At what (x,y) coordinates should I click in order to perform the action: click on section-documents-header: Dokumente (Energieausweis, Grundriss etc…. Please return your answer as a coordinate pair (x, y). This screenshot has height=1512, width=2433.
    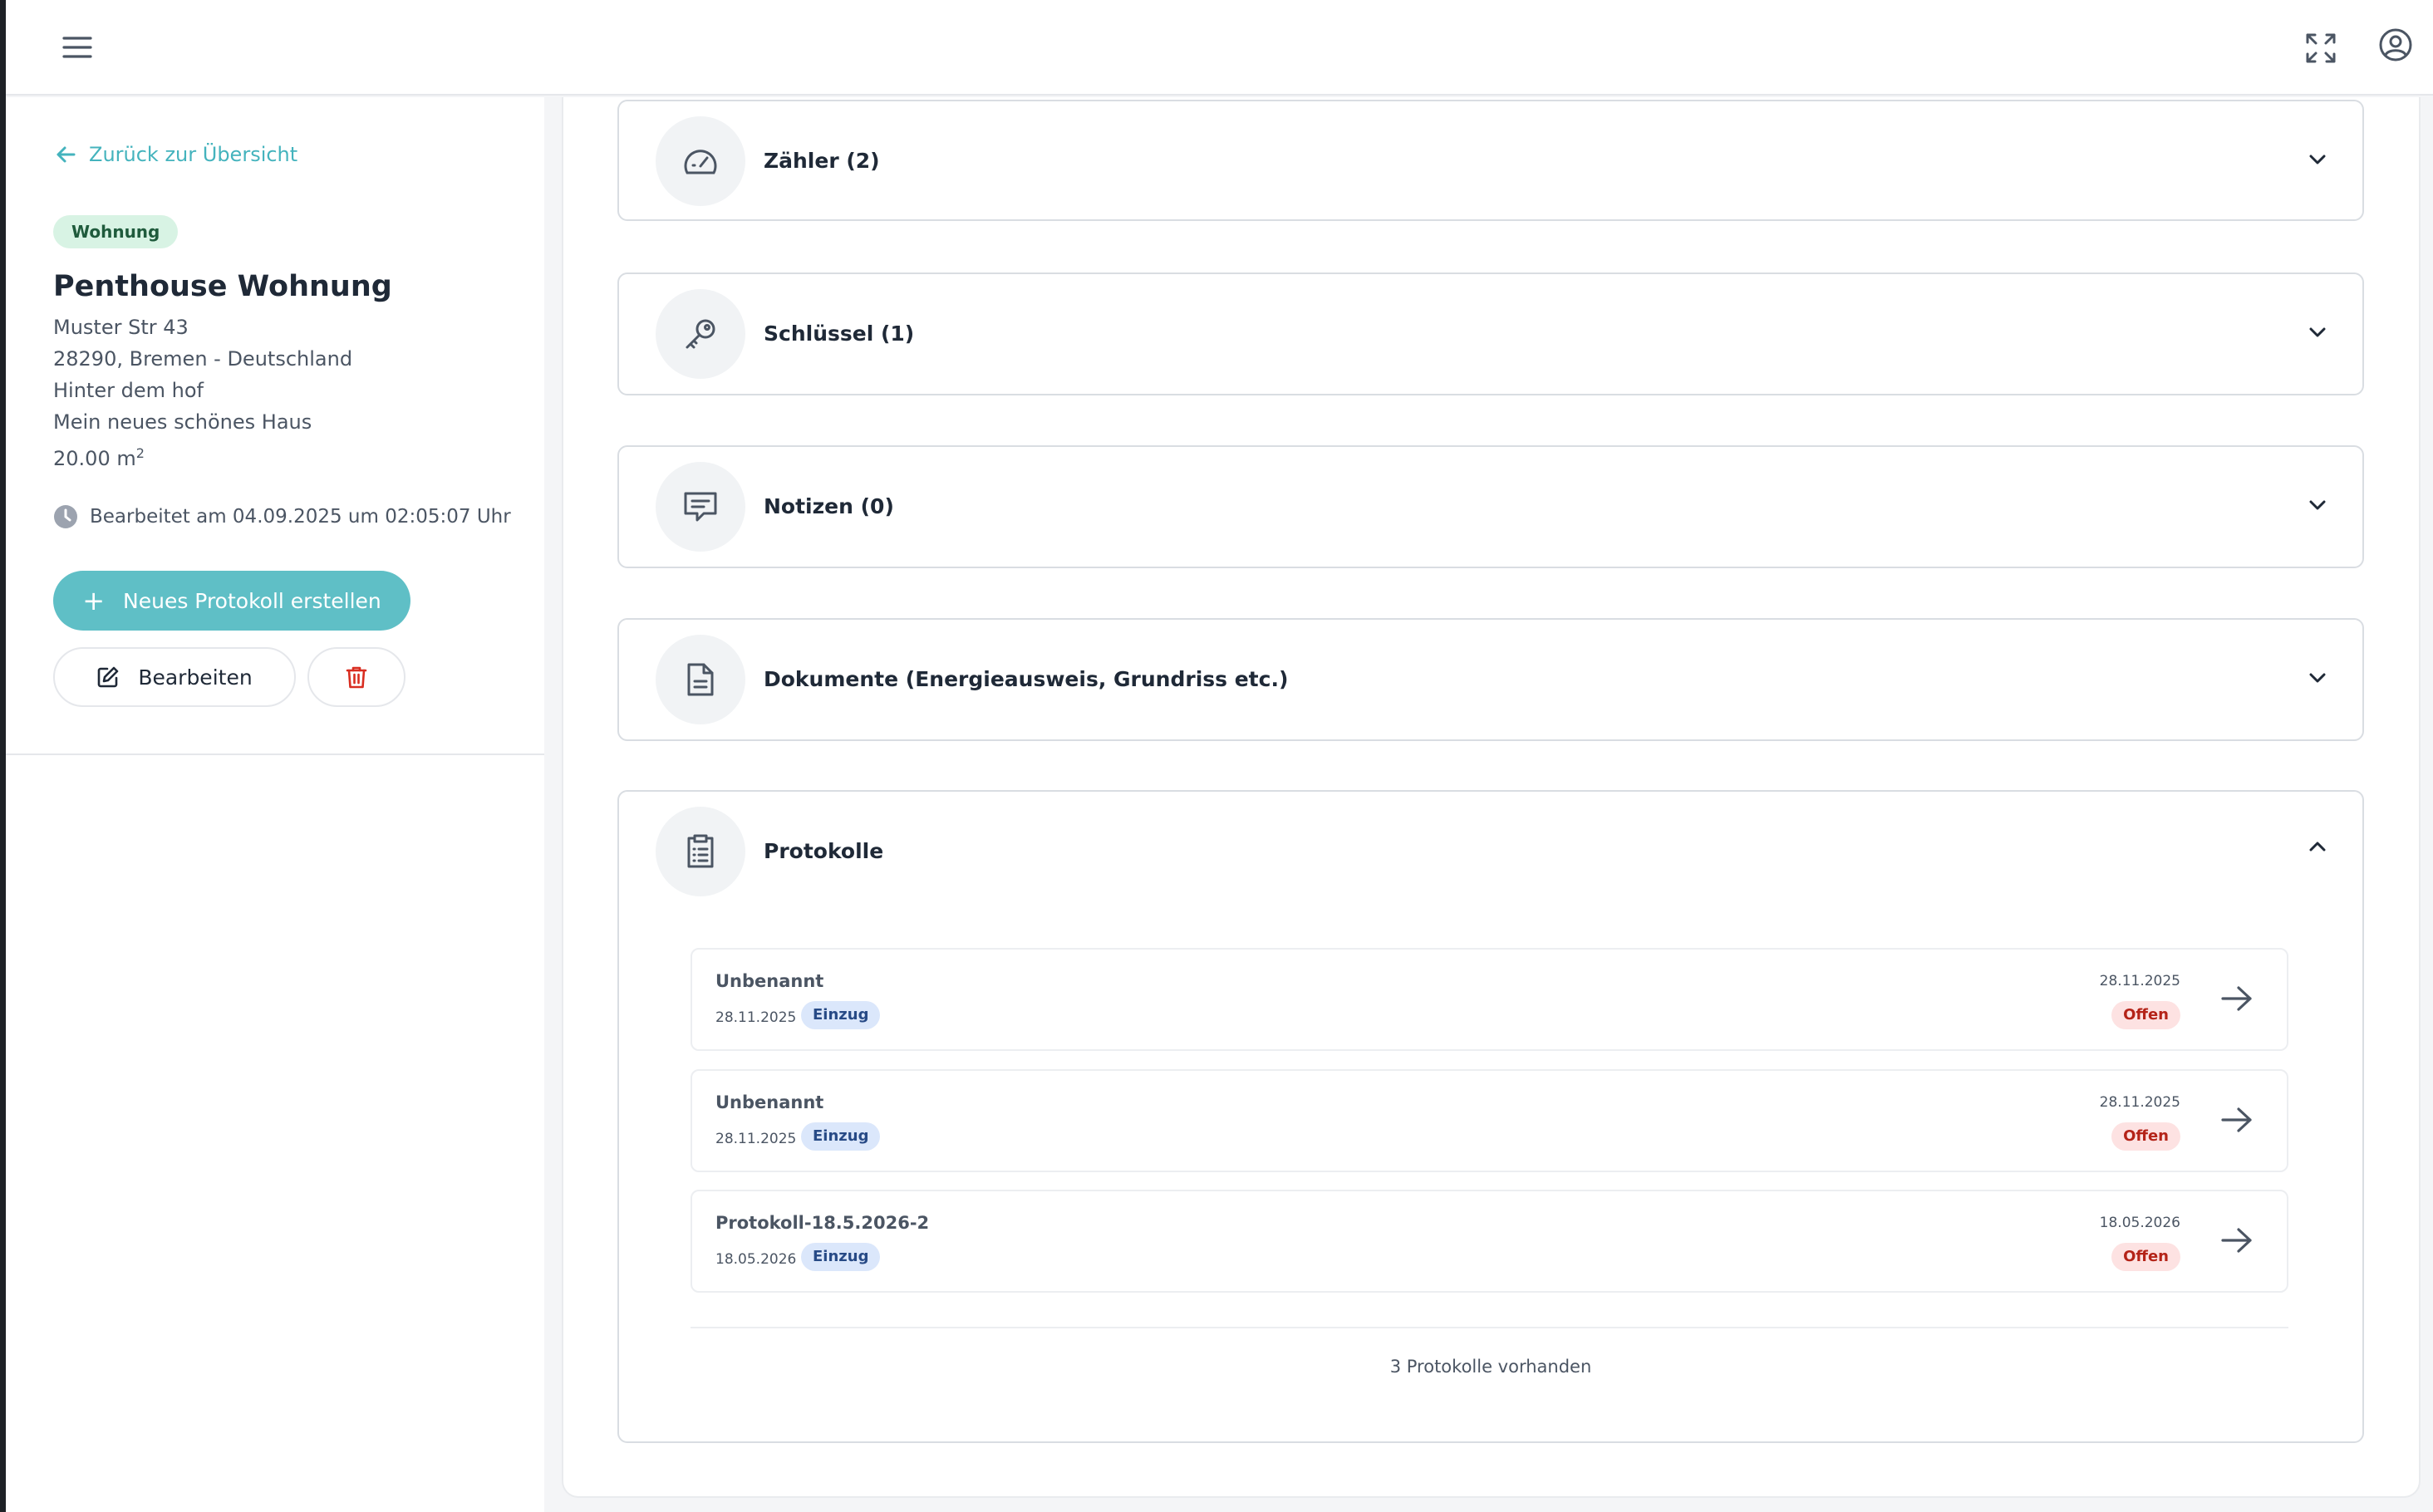
    Looking at the image, I should click on (1490, 679).